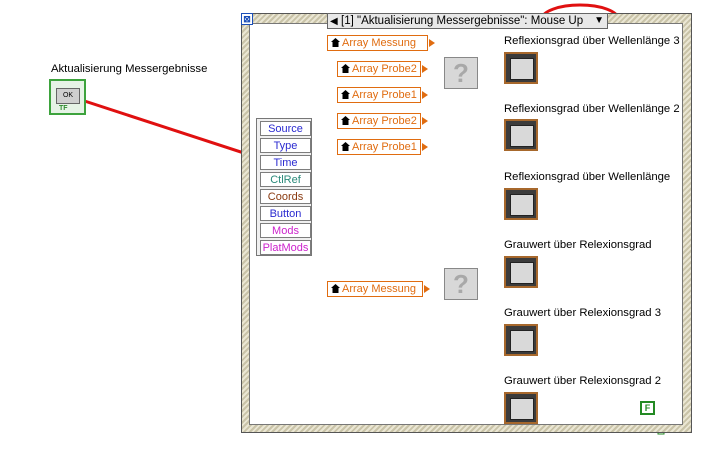 This screenshot has height=455, width=708. I want to click on boolean-type-badge: TF, so click(63, 108).